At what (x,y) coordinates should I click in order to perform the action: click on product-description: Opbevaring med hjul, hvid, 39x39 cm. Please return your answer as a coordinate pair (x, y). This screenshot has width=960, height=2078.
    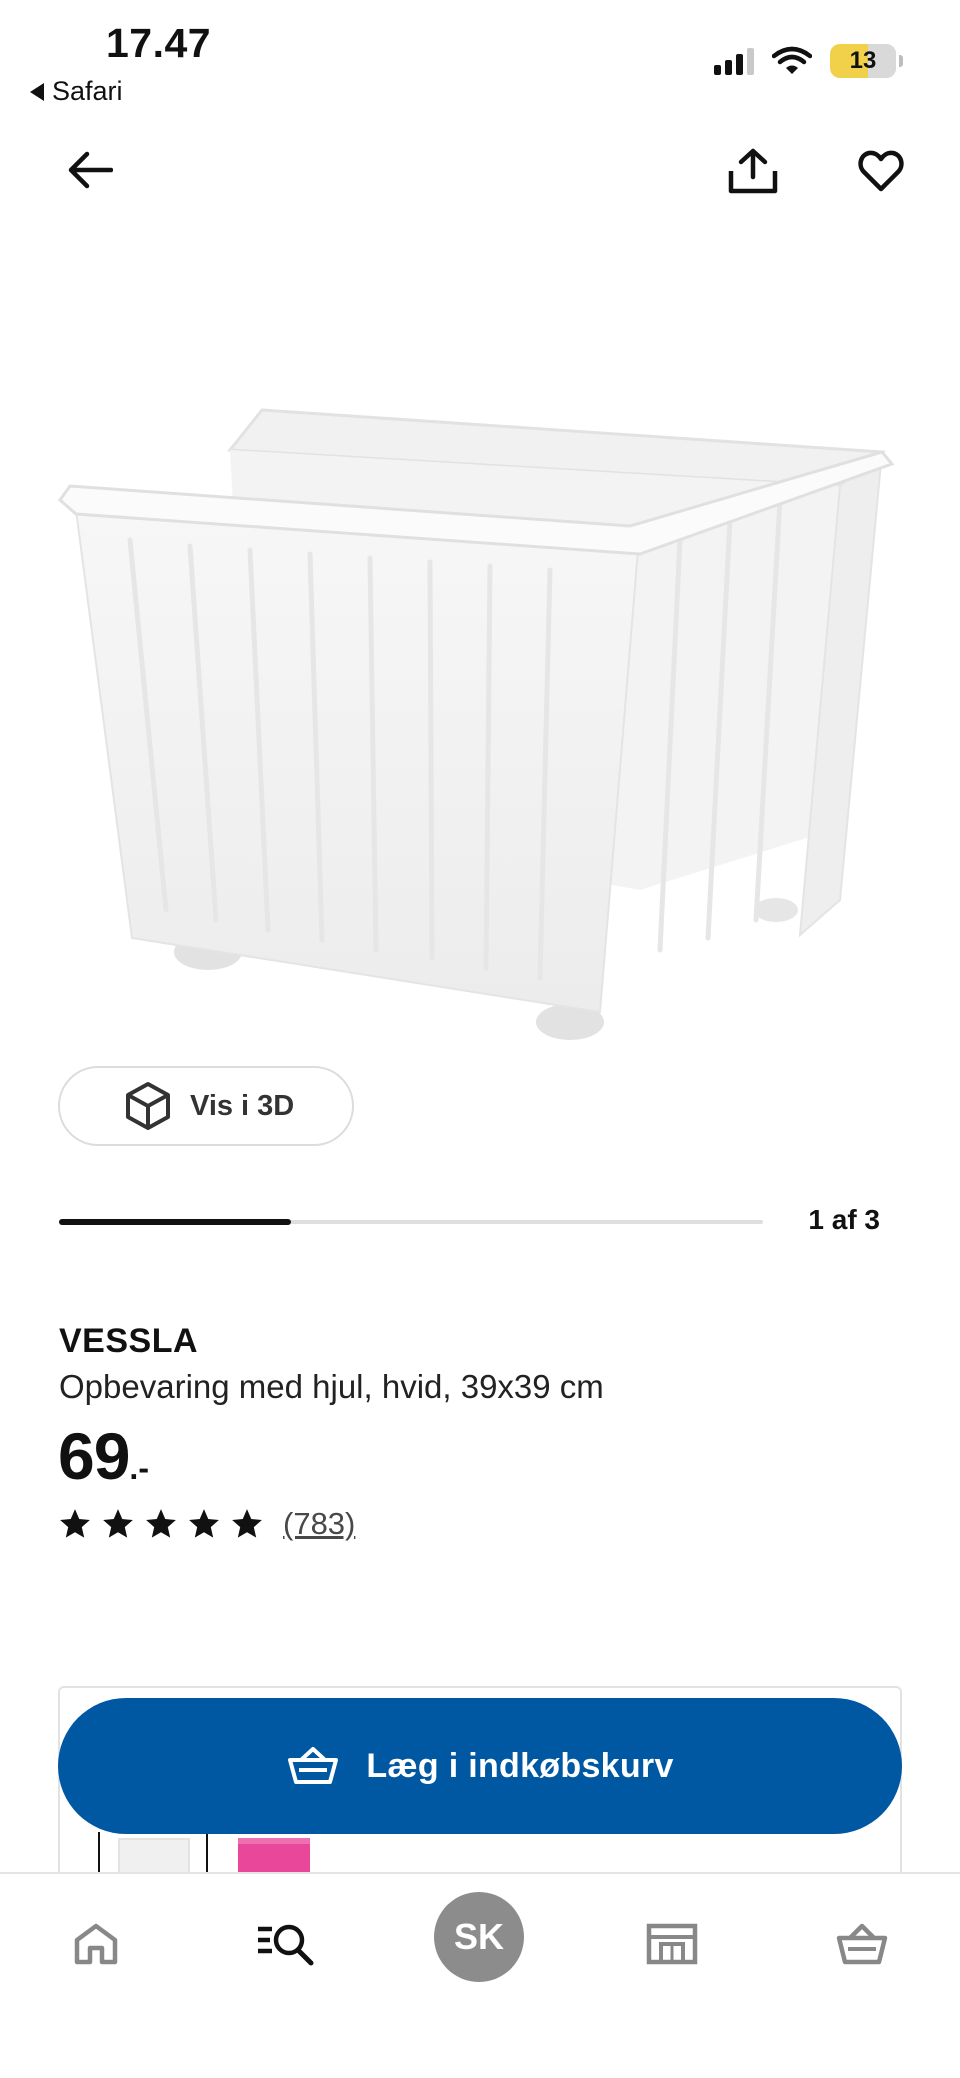
    Looking at the image, I should click on (331, 1386).